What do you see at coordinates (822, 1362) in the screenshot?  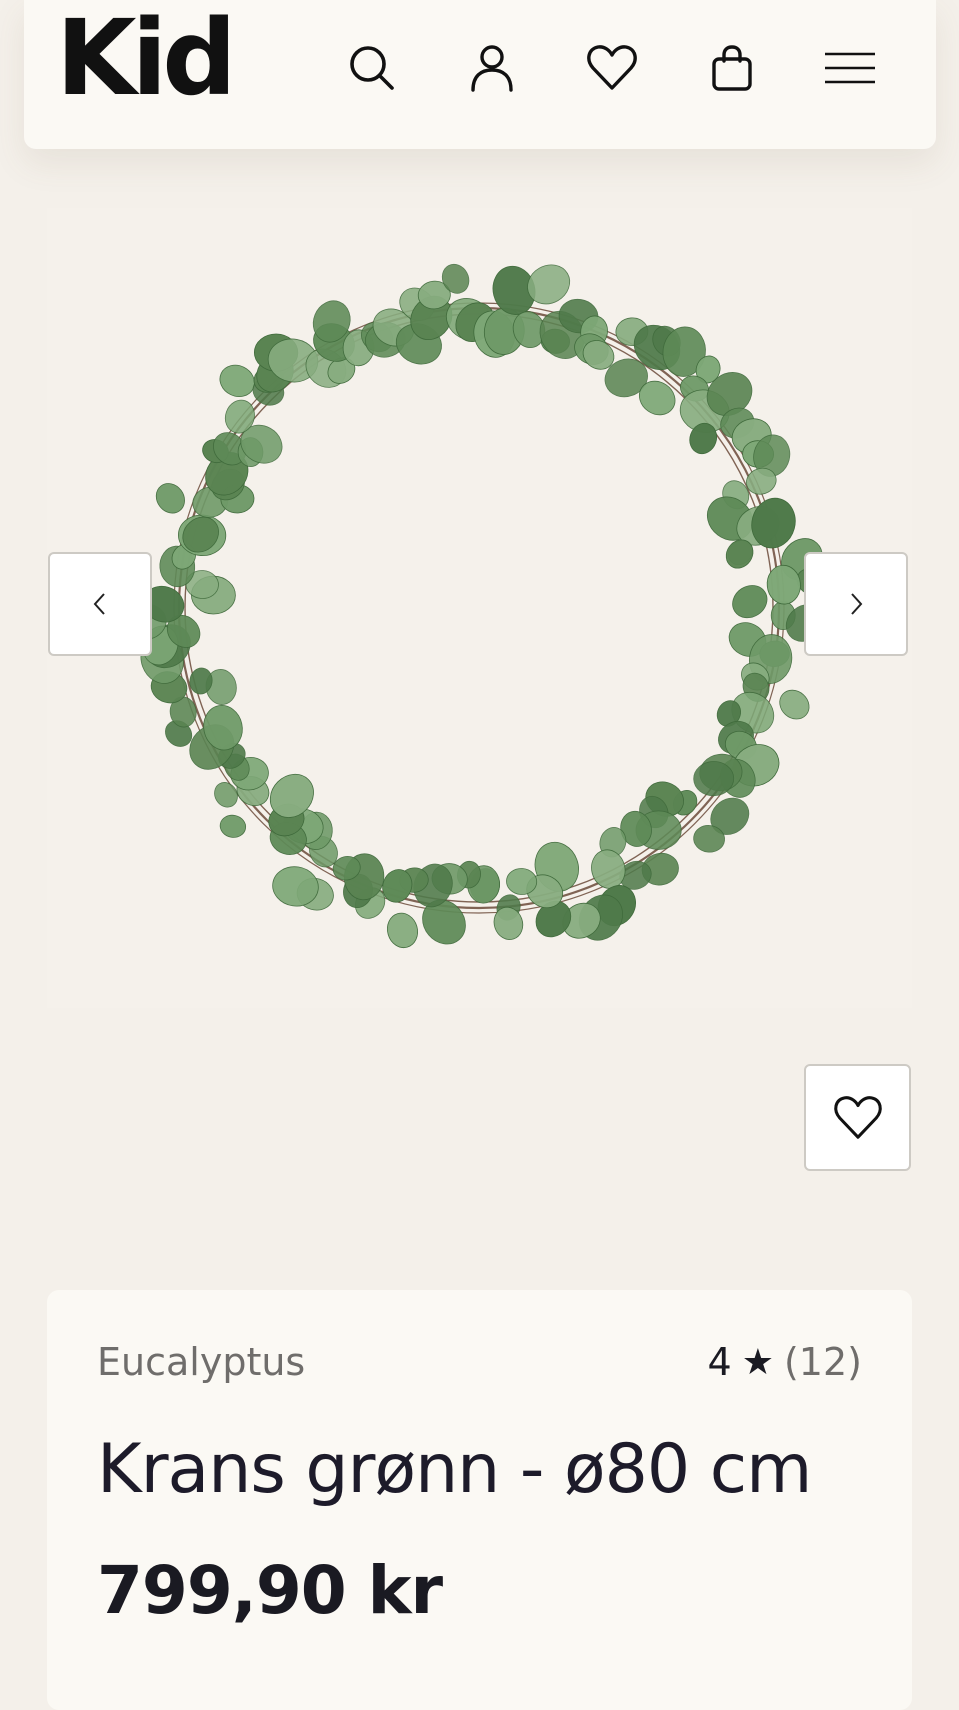 I see `review-count: (12)` at bounding box center [822, 1362].